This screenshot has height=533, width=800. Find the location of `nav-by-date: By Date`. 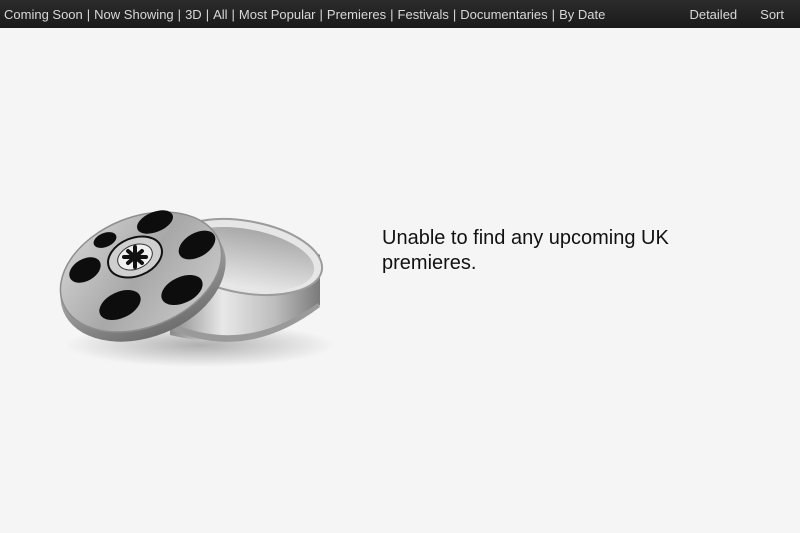

nav-by-date: By Date is located at coordinates (582, 14).